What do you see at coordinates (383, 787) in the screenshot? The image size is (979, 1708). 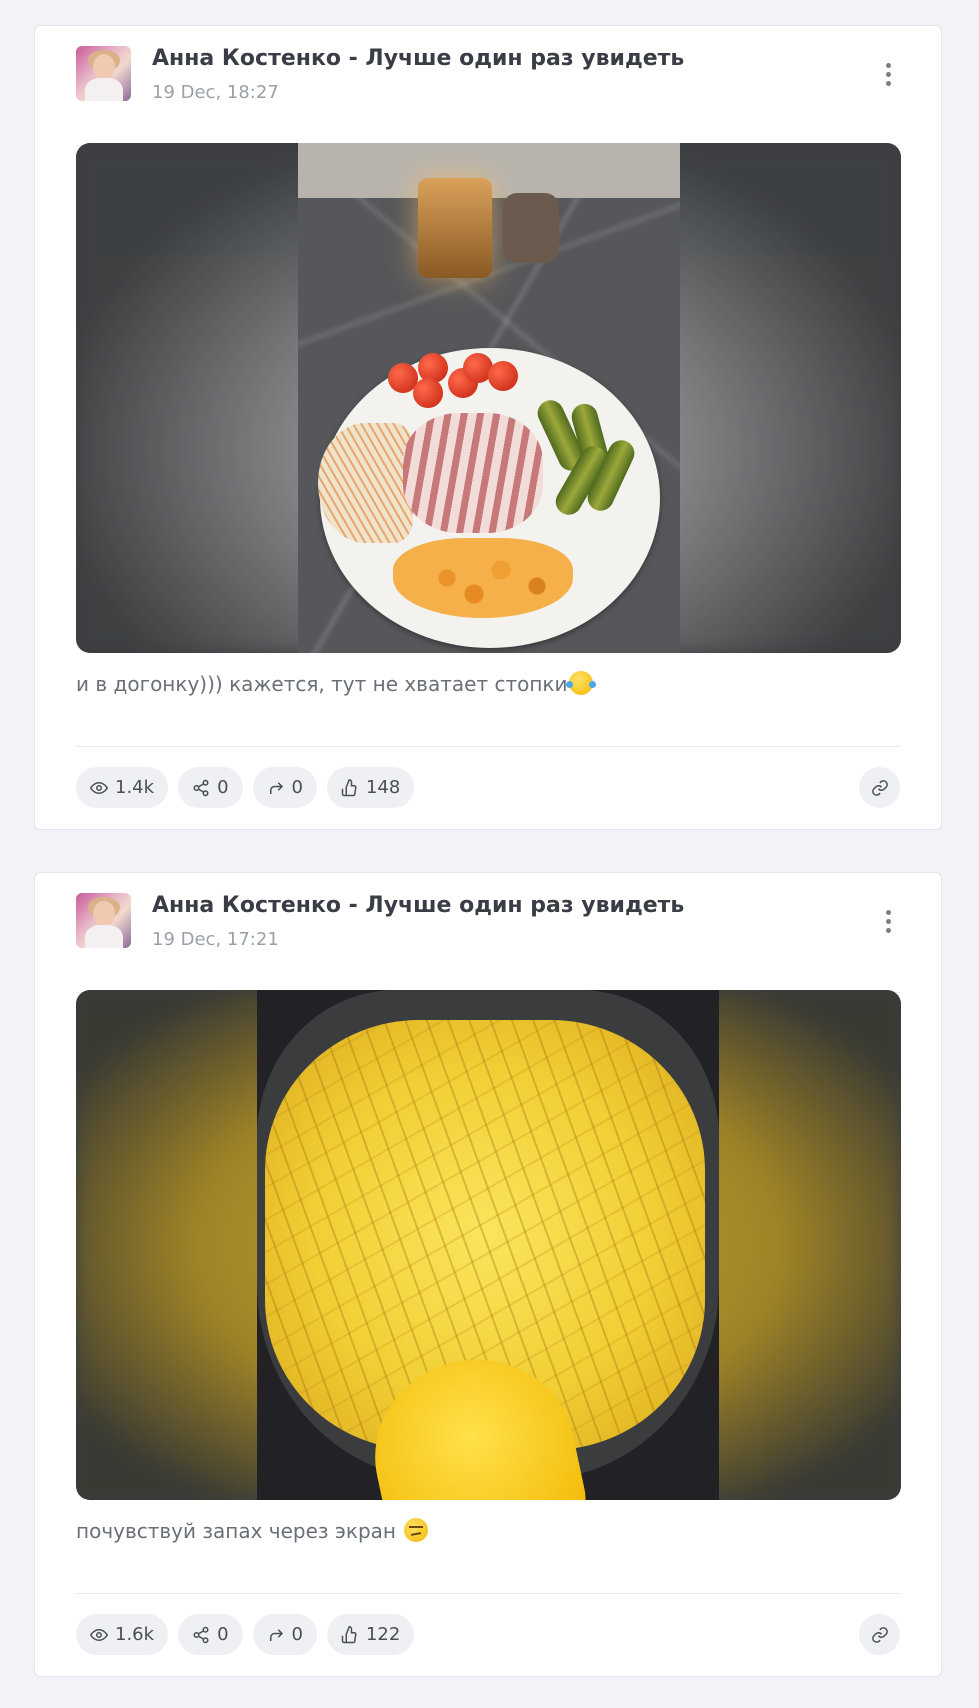 I see `likes-count: 148` at bounding box center [383, 787].